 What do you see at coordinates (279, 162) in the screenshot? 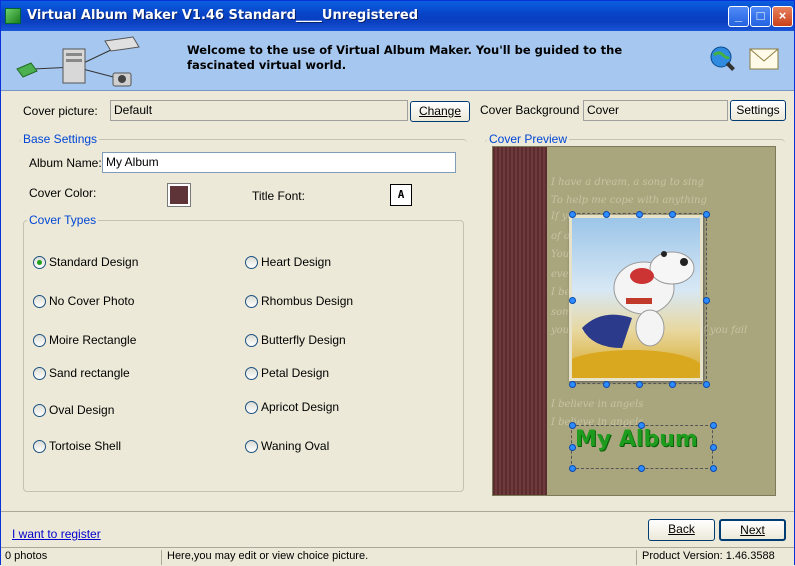
I see `album-name-input: My Album` at bounding box center [279, 162].